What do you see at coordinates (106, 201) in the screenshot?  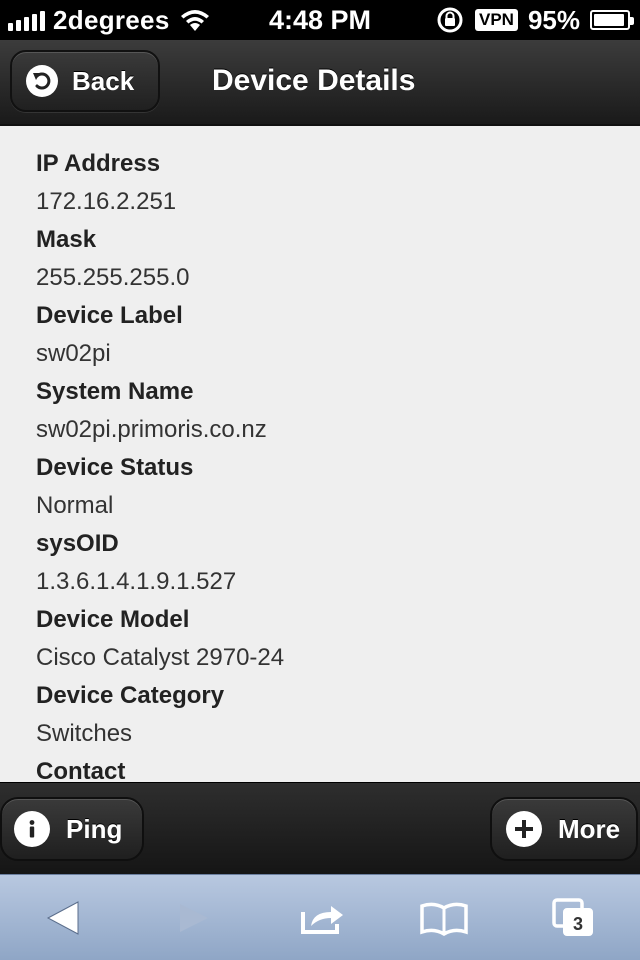 I see `detail-value: 172.16.2.251` at bounding box center [106, 201].